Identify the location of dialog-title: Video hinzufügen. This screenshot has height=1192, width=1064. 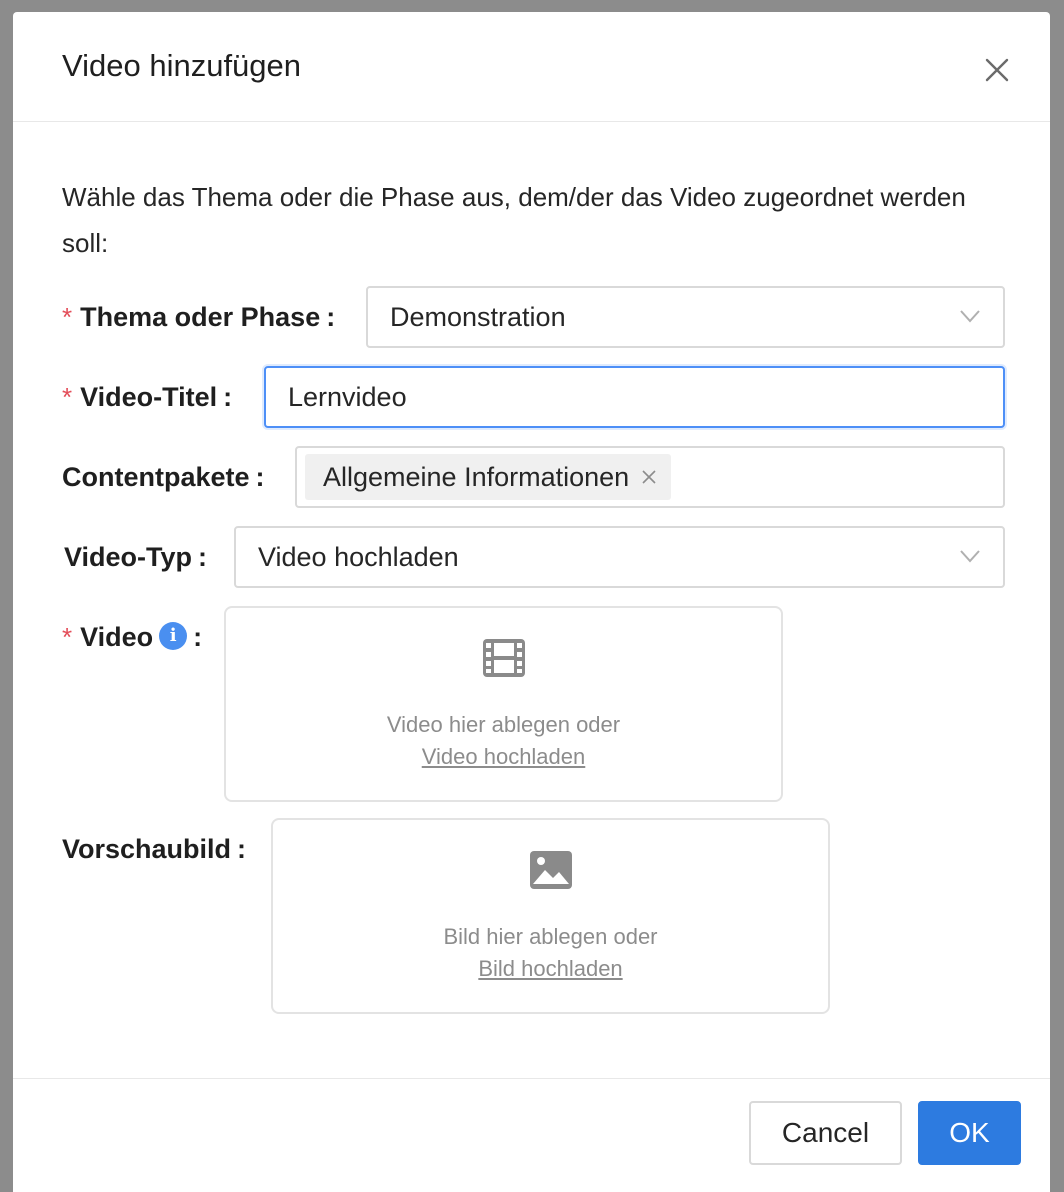
(182, 65).